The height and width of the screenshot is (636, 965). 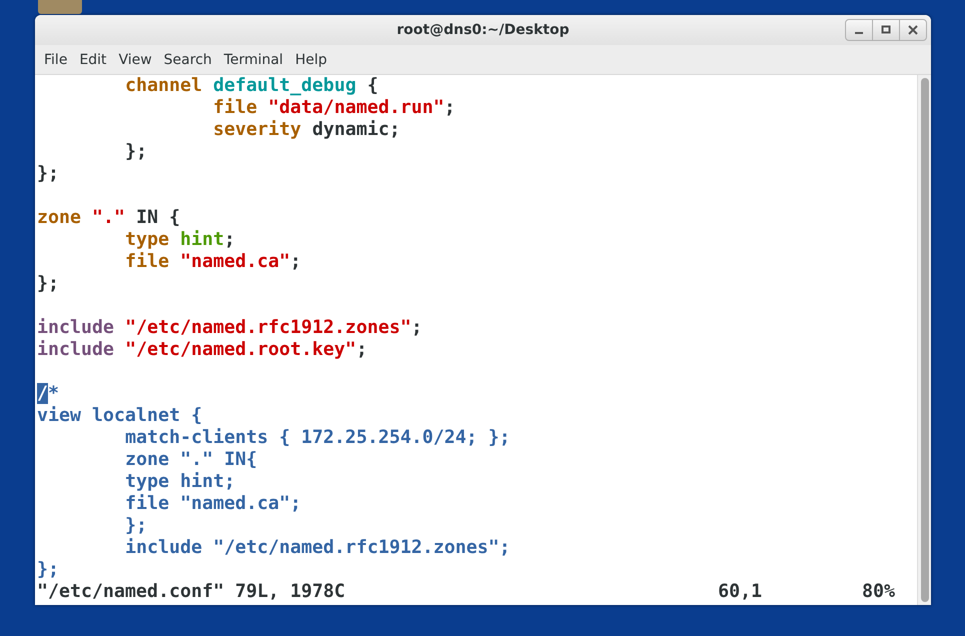 I want to click on code-text: view localnet {, so click(x=119, y=415).